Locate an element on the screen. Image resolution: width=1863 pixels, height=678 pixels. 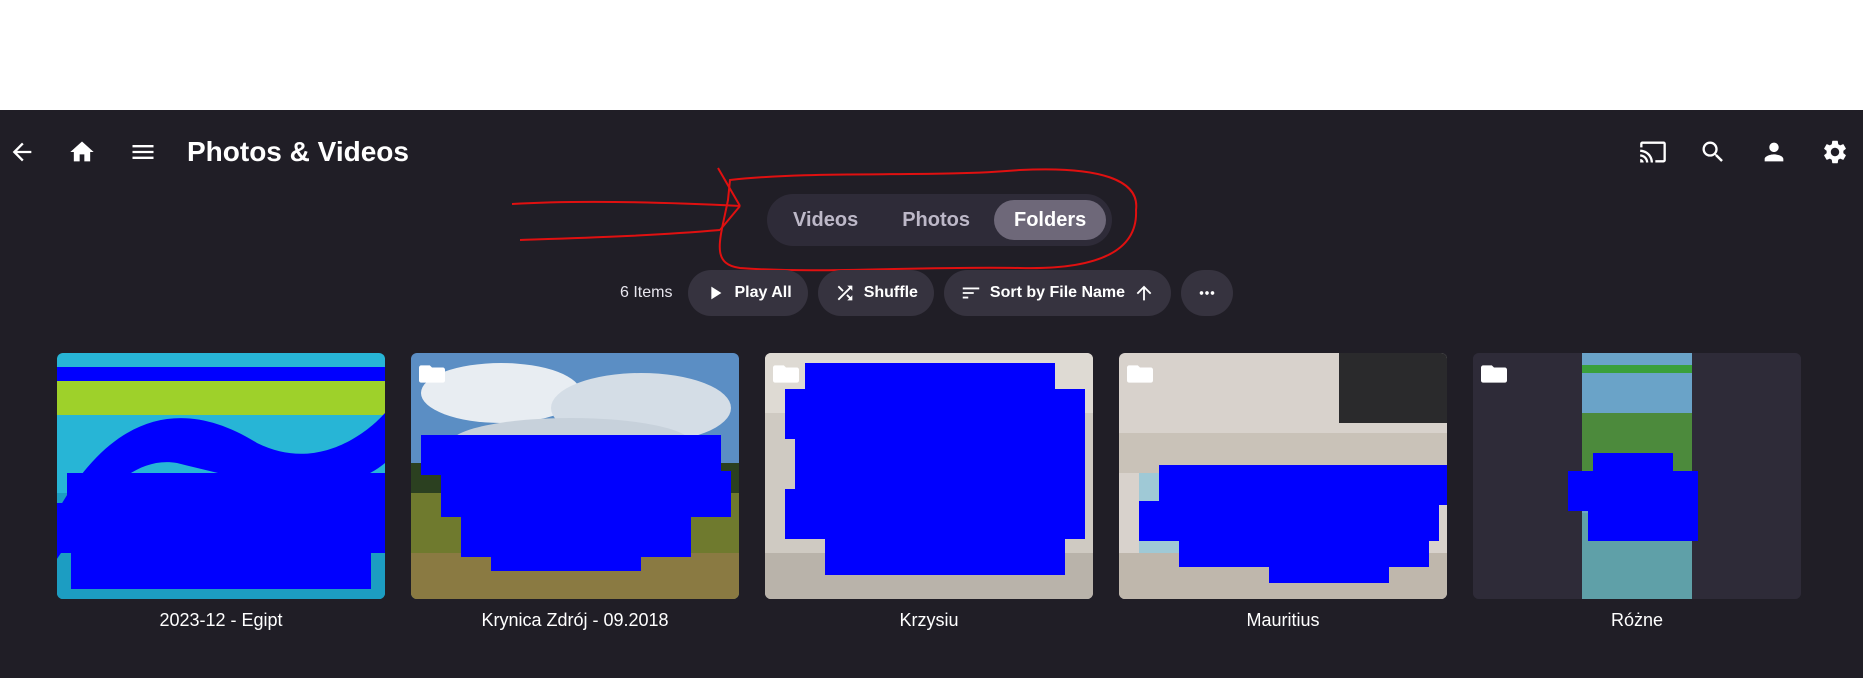
settings-button is located at coordinates (1835, 152).